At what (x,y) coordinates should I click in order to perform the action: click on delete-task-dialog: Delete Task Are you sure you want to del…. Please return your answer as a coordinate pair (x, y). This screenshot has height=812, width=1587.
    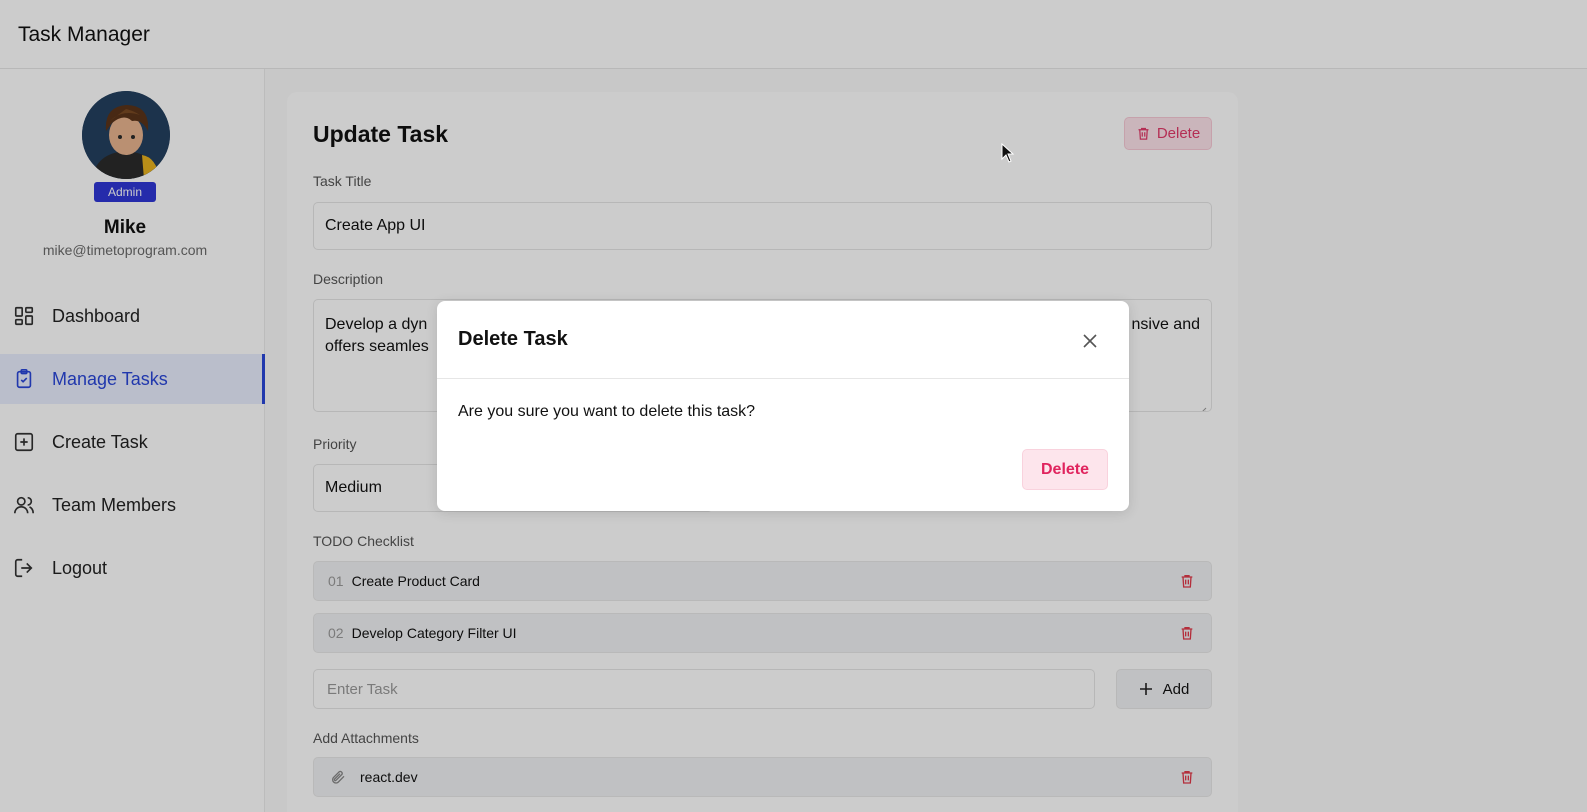
    Looking at the image, I should click on (783, 406).